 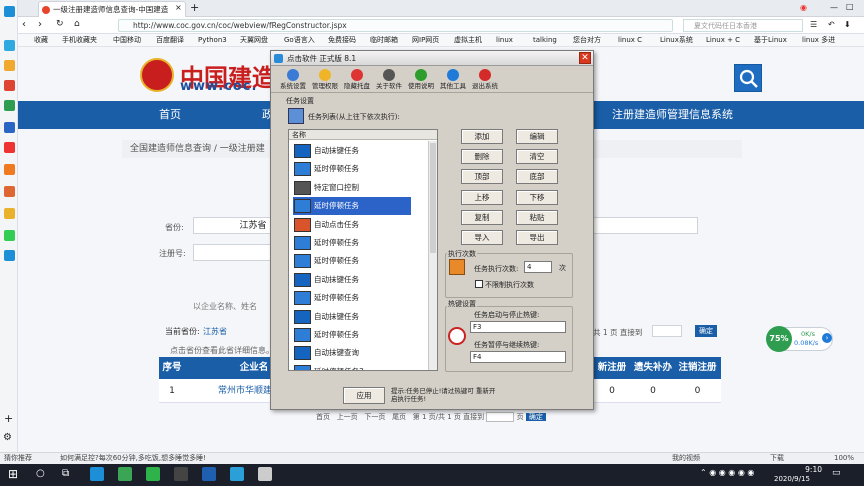 What do you see at coordinates (77, 24) in the screenshot?
I see `home-icon: ⌂` at bounding box center [77, 24].